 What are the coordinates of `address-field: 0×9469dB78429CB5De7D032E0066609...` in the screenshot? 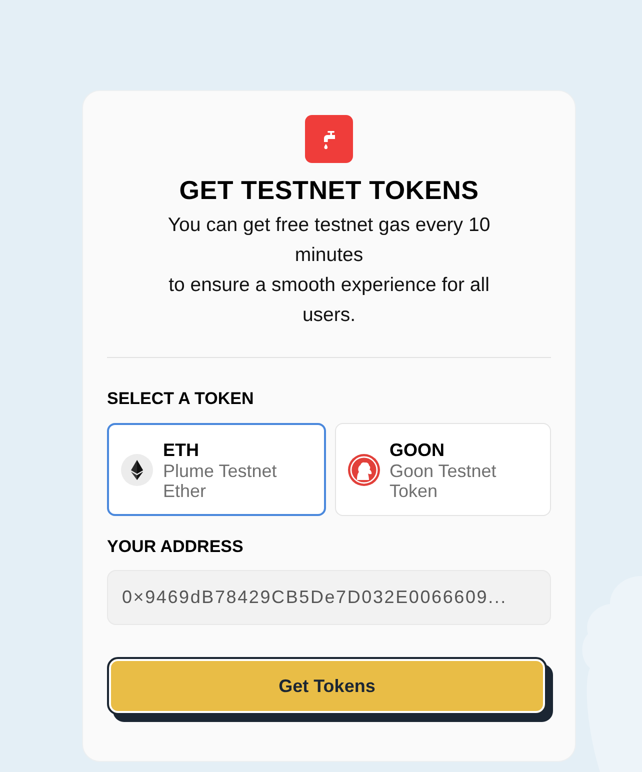 It's located at (329, 597).